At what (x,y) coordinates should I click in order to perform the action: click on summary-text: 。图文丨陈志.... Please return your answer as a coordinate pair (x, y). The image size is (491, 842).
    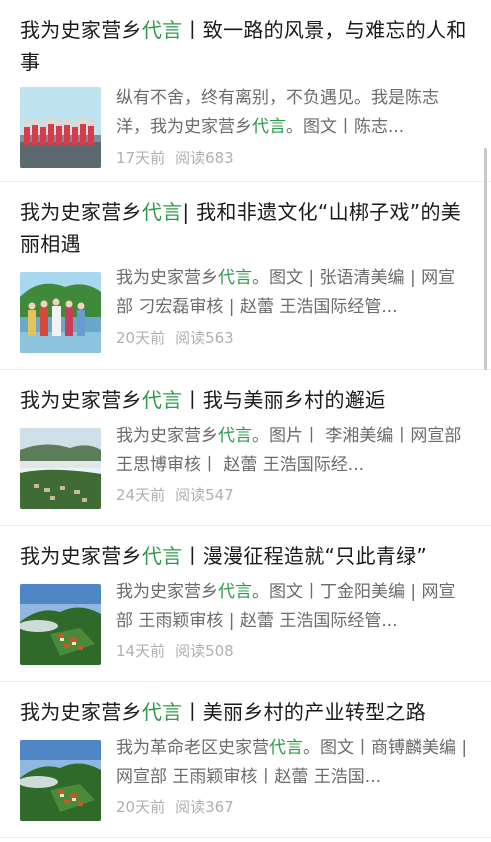
    Looking at the image, I should click on (345, 127).